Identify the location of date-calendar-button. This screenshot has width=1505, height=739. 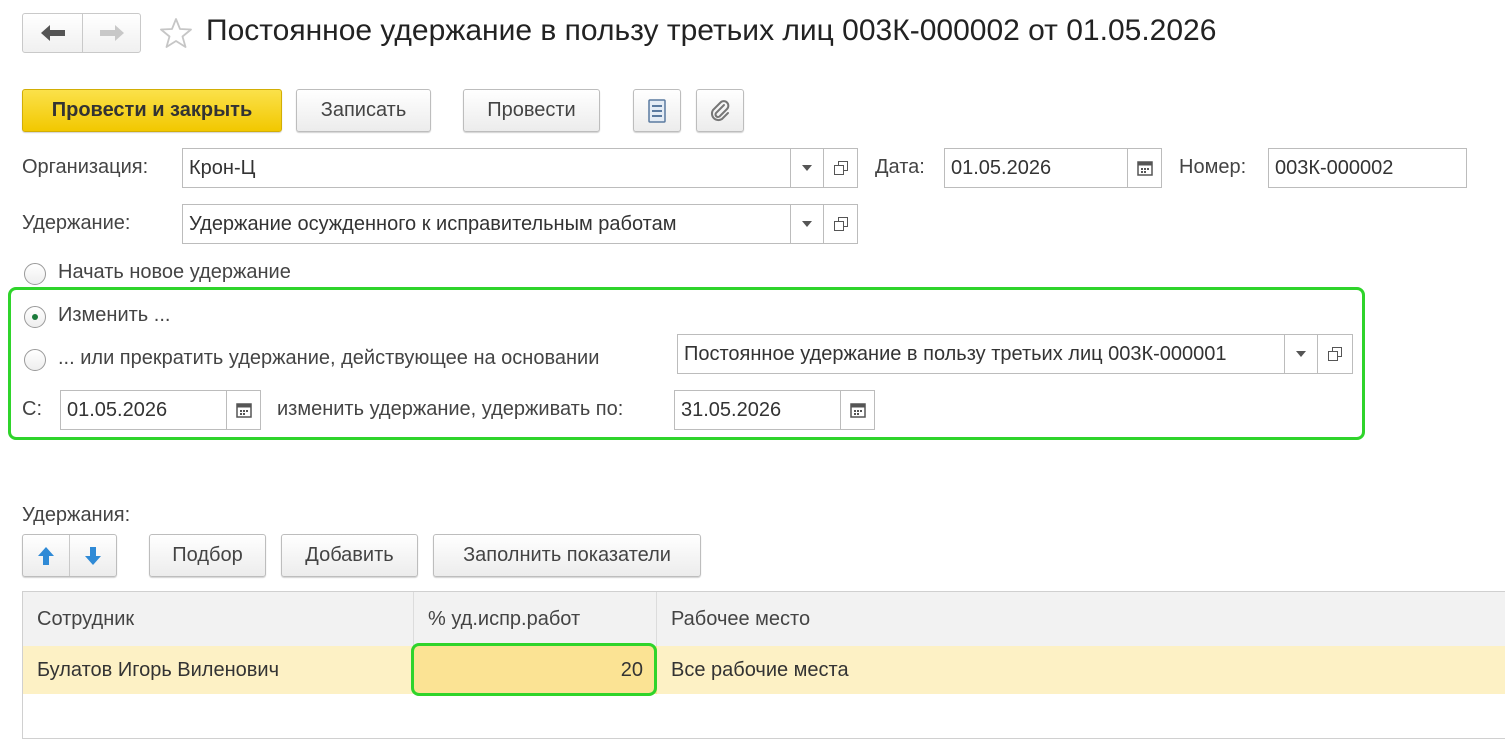
(1144, 168).